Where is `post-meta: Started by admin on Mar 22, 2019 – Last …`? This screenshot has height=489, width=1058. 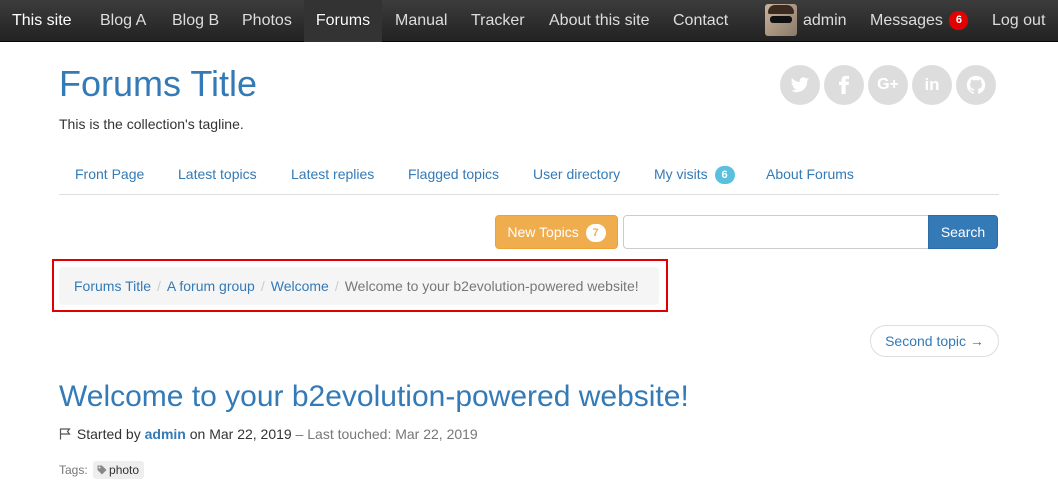
post-meta: Started by admin on Mar 22, 2019 – Last … is located at coordinates (268, 434).